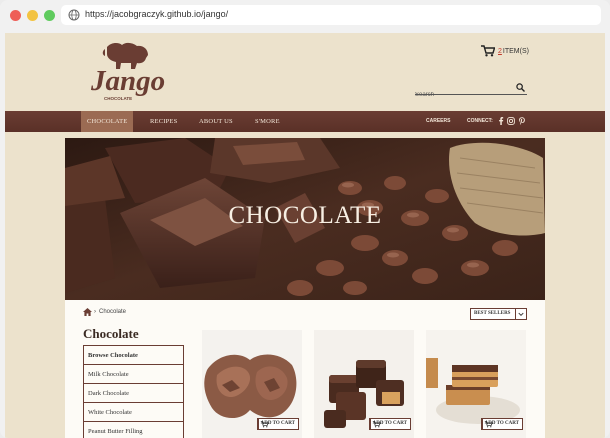 The image size is (610, 438). I want to click on category-item-dark: Dark Chocolate, so click(133, 393).